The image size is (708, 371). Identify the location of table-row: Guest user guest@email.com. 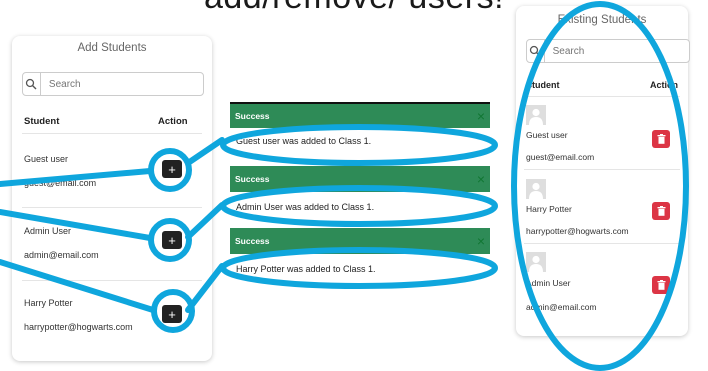
(602, 133).